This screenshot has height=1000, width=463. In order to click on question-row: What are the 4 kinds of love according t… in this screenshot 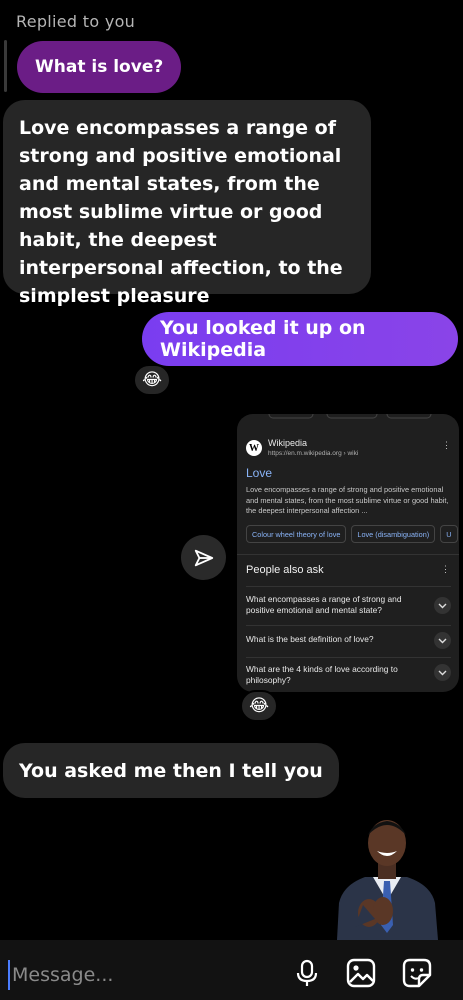, I will do `click(348, 674)`.